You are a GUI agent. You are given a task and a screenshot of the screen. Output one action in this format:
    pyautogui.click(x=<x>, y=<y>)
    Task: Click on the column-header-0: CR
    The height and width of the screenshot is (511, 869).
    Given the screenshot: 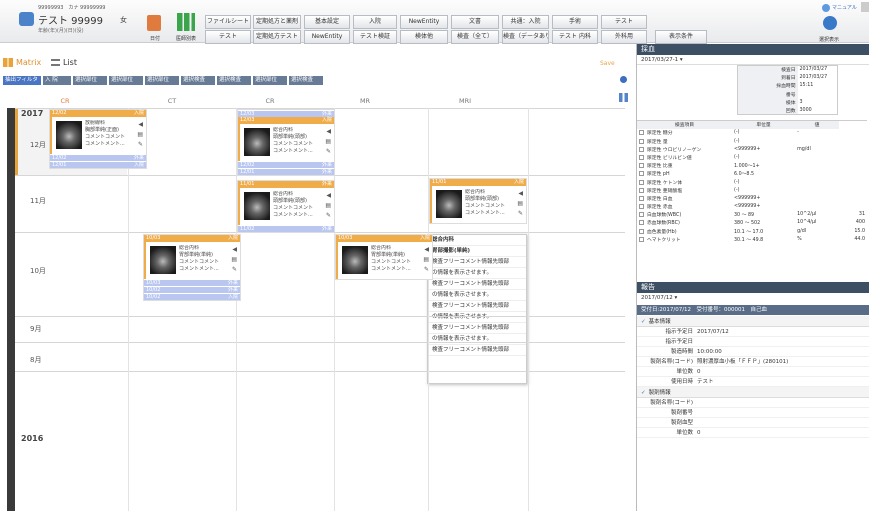 What is the action you would take?
    pyautogui.click(x=65, y=101)
    